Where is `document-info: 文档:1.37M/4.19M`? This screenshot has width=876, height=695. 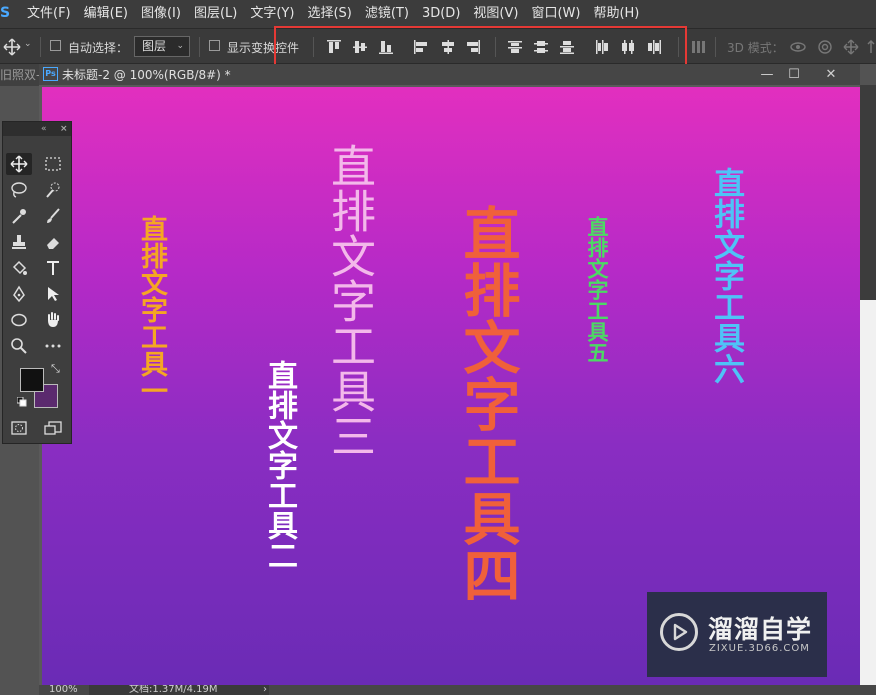
document-info: 文档:1.37M/4.19M is located at coordinates (173, 690).